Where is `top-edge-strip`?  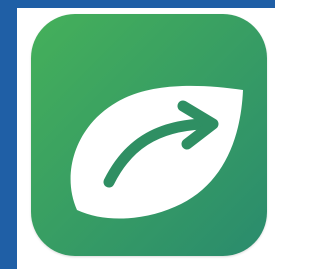 top-edge-strip is located at coordinates (146, 4).